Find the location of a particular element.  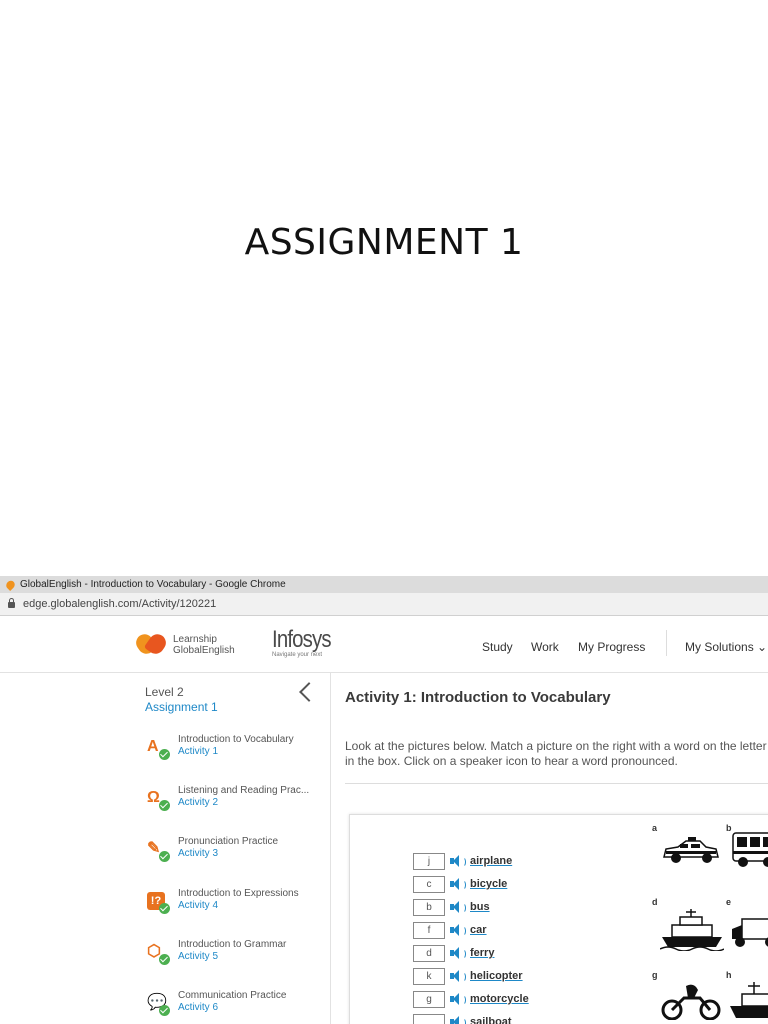

ship-picture is located at coordinates (749, 1001).